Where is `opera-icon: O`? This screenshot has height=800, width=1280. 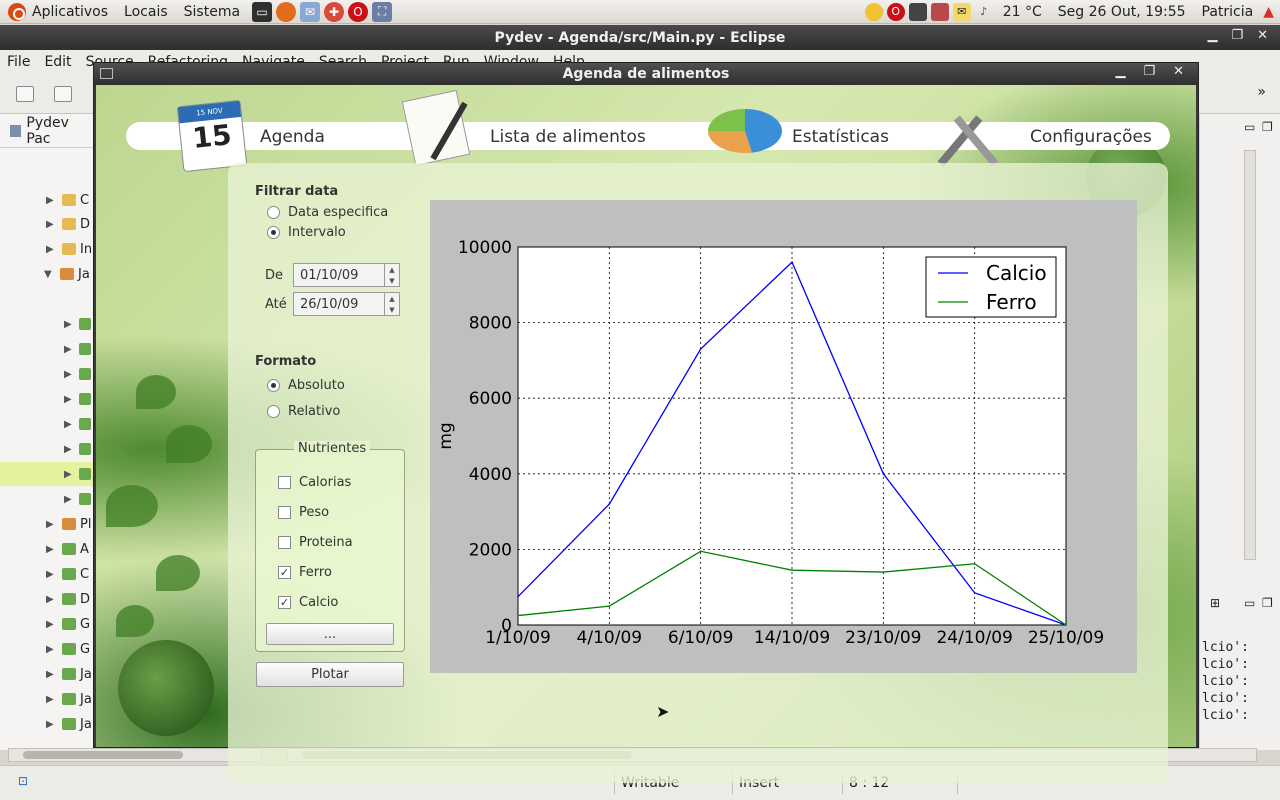
opera-icon: O is located at coordinates (358, 11).